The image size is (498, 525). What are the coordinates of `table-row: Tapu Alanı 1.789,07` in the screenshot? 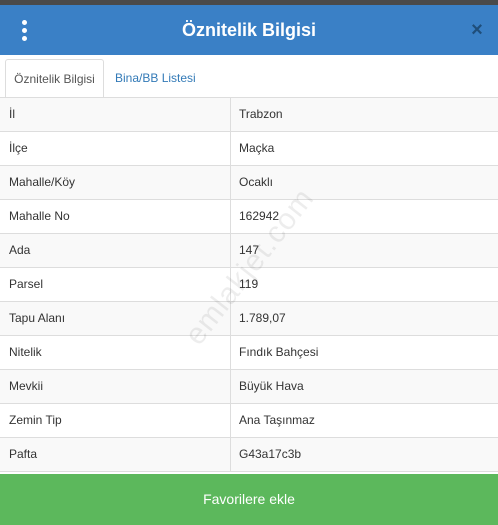 It's located at (249, 319).